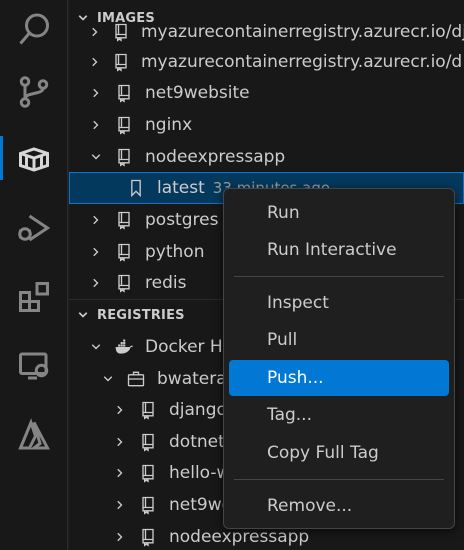  I want to click on image-label: net9website, so click(197, 93).